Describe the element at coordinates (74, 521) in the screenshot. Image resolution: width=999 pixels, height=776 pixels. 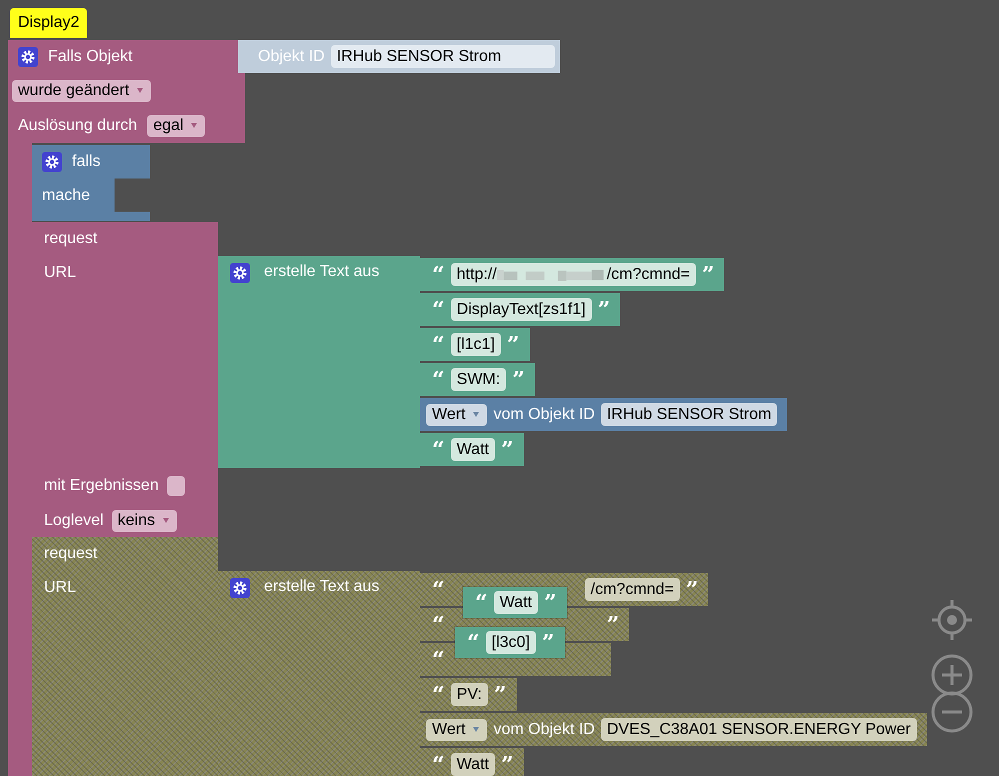
I see `block-label: Loglevel` at that location.